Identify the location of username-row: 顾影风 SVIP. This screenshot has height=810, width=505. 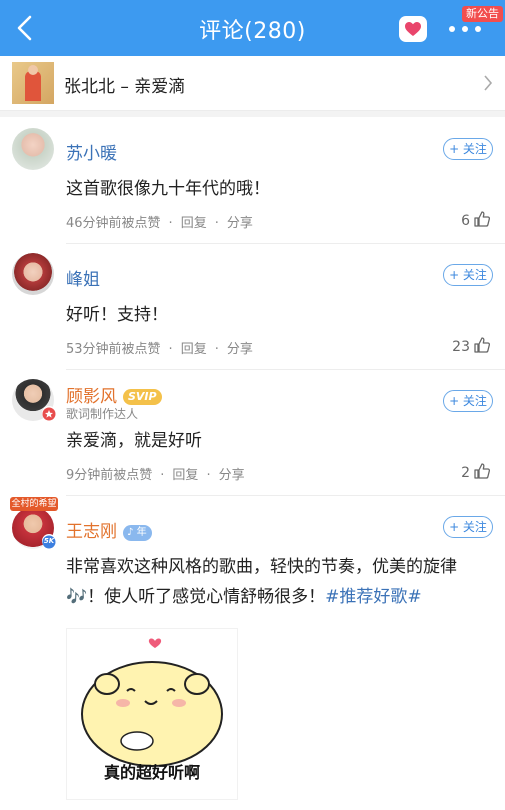
(114, 394).